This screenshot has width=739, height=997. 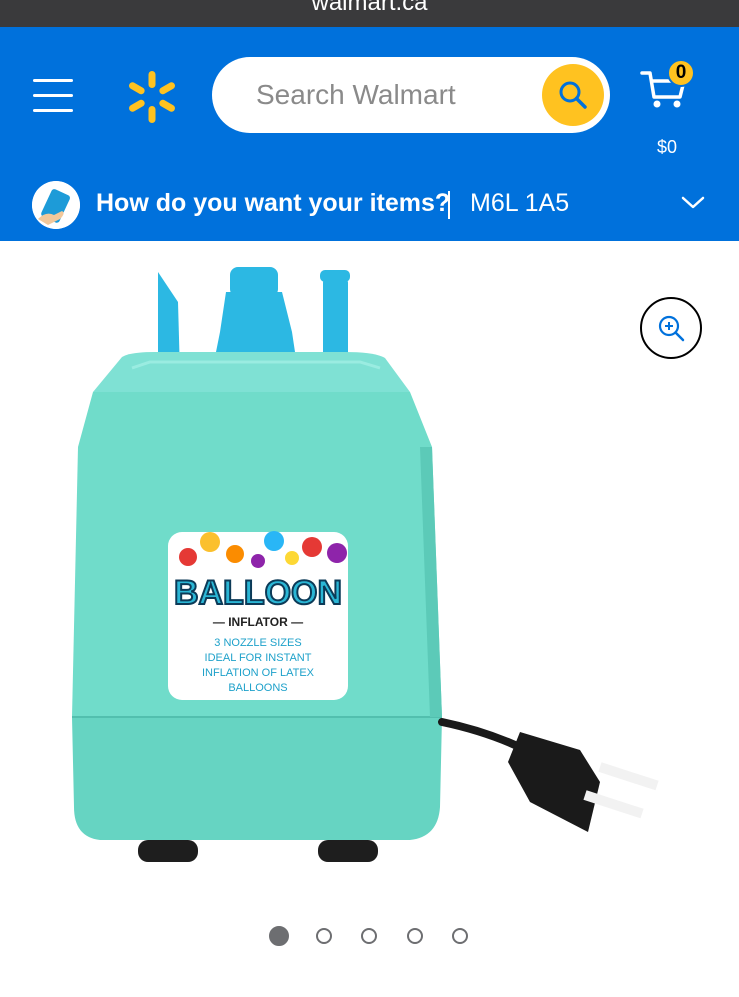 What do you see at coordinates (273, 203) in the screenshot?
I see `delivery-question: How do you want your items?` at bounding box center [273, 203].